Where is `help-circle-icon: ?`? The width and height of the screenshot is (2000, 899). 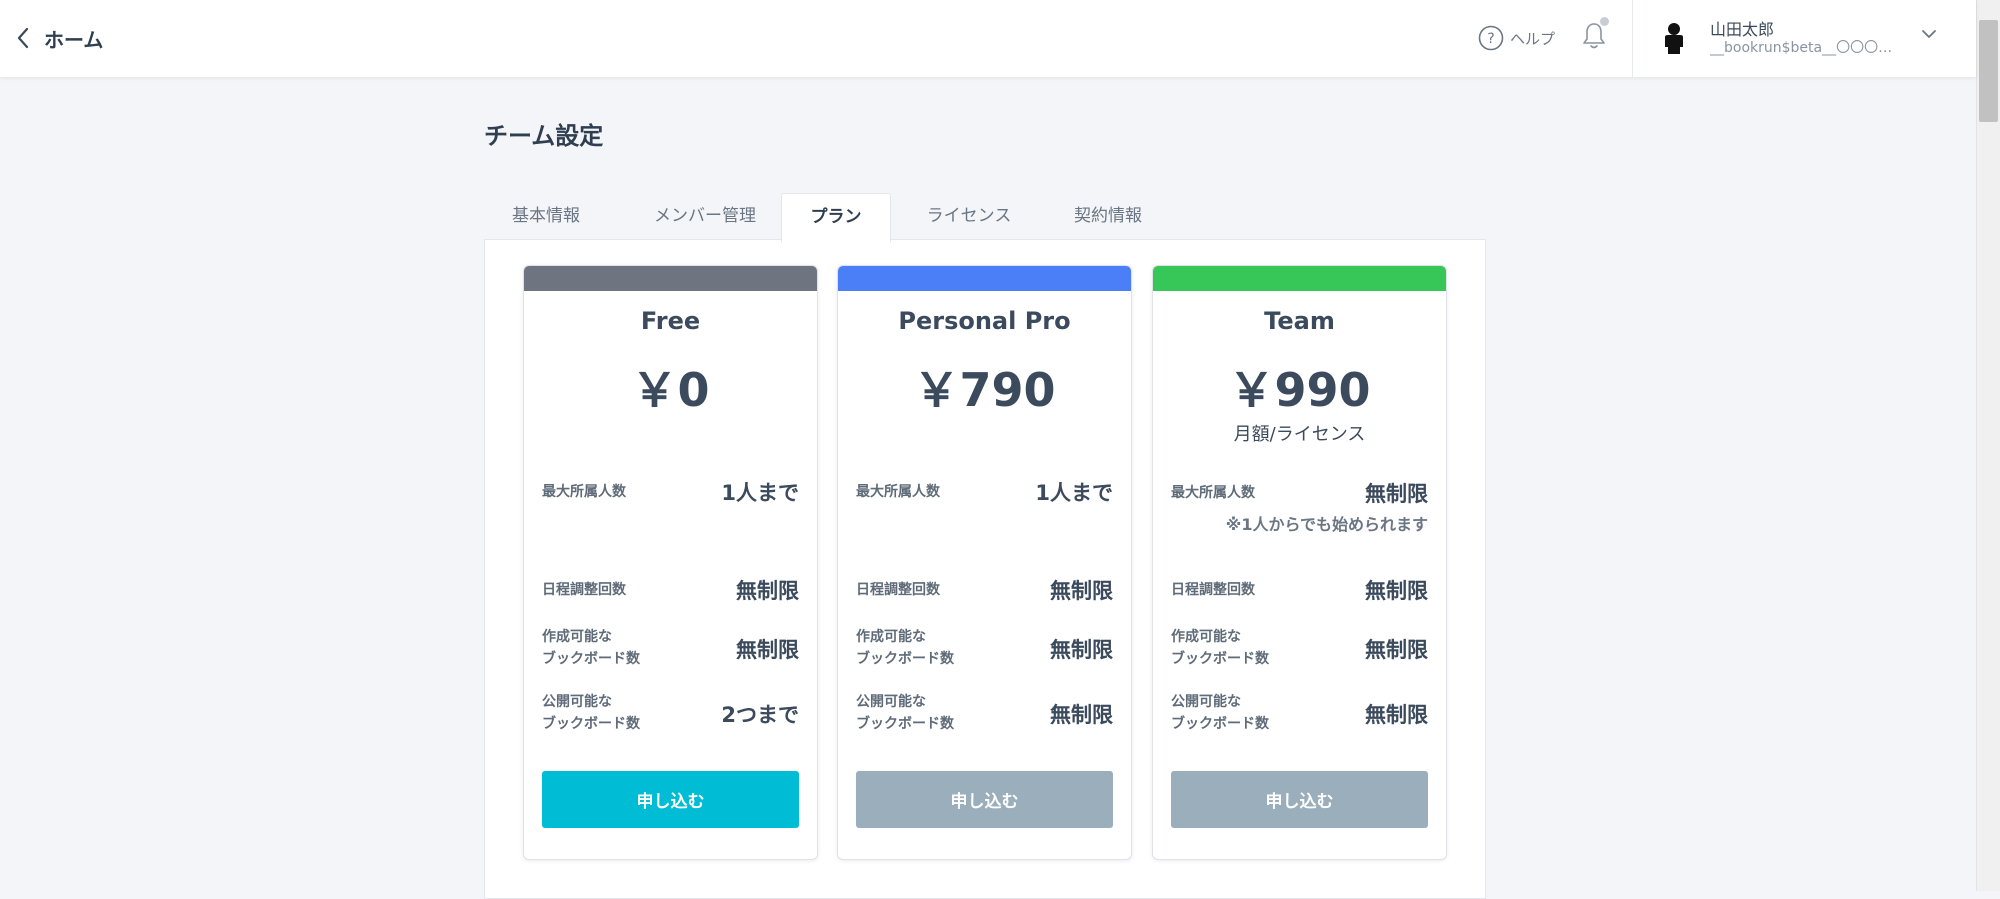 help-circle-icon: ? is located at coordinates (1491, 38).